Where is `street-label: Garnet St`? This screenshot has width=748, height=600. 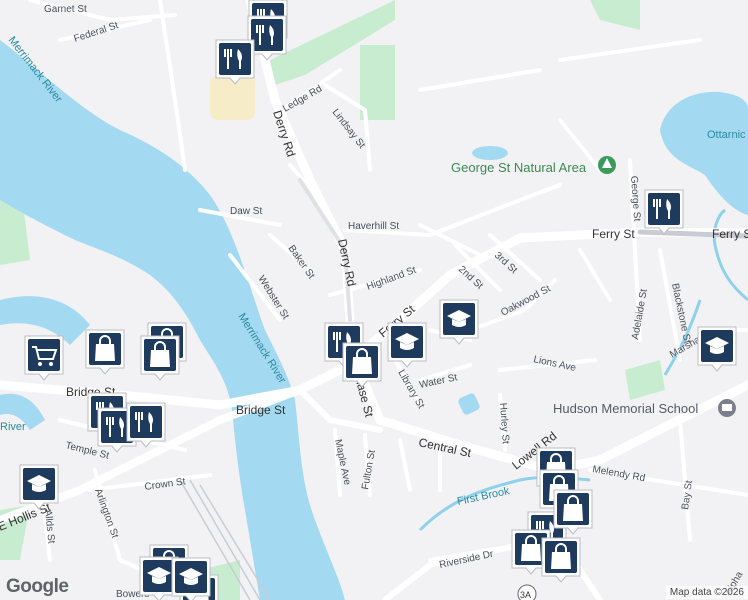
street-label: Garnet St is located at coordinates (65, 9).